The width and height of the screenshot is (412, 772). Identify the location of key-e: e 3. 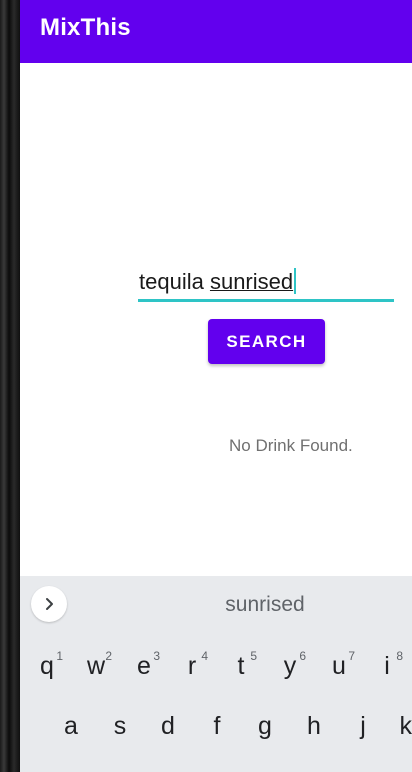
(144, 666).